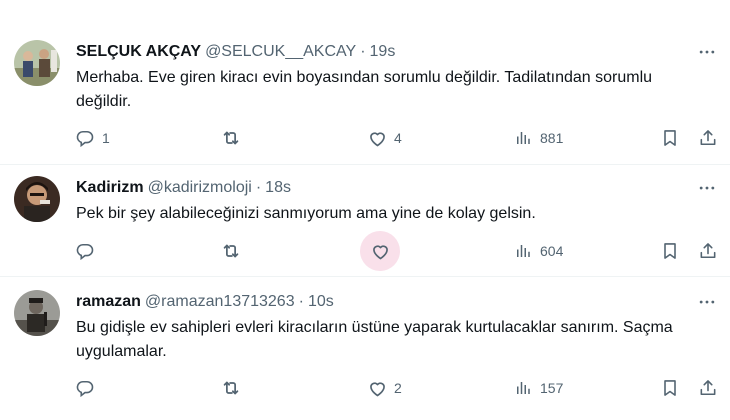 Image resolution: width=730 pixels, height=420 pixels. I want to click on user-handle: @SELCUK__AKCAY, so click(280, 52).